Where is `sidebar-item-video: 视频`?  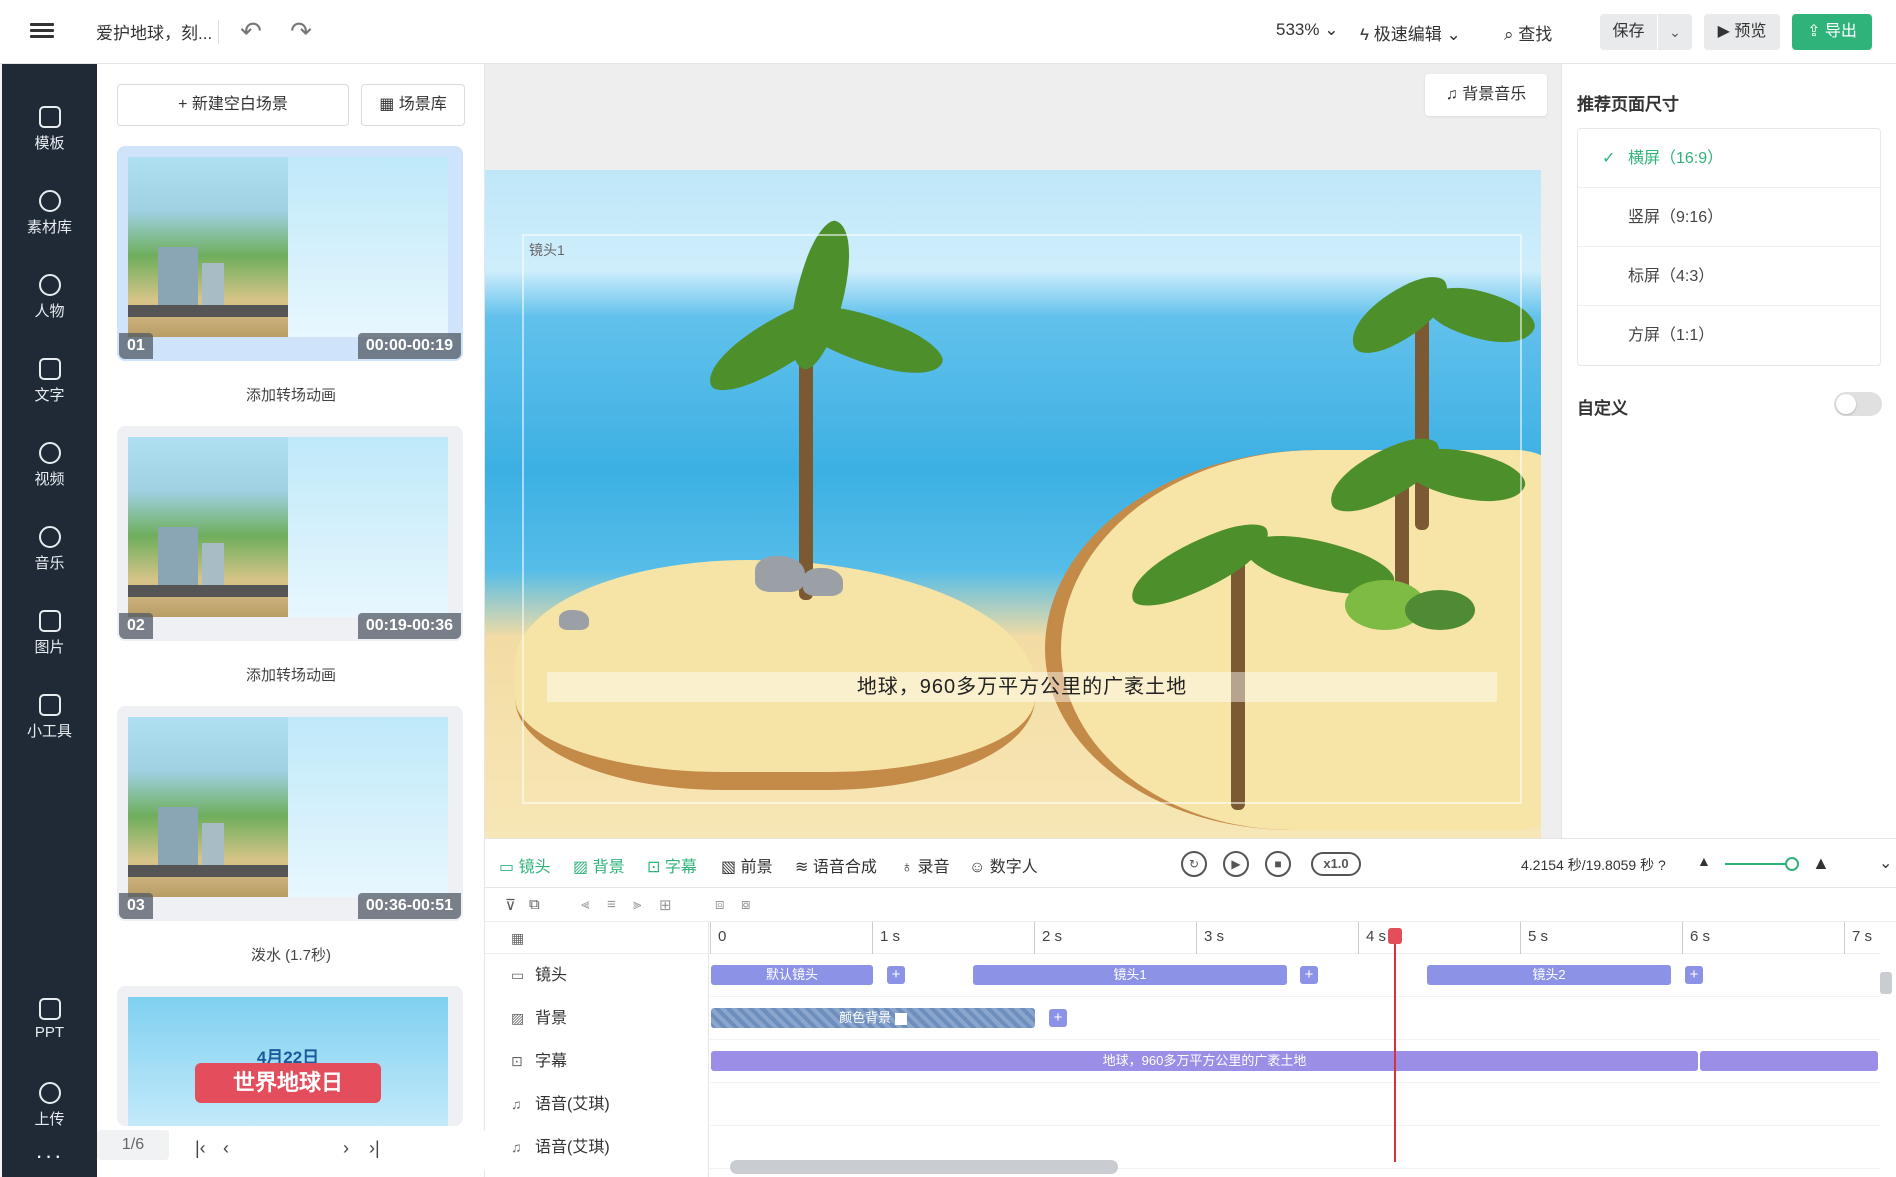
sidebar-item-video: 视频 is located at coordinates (49, 465).